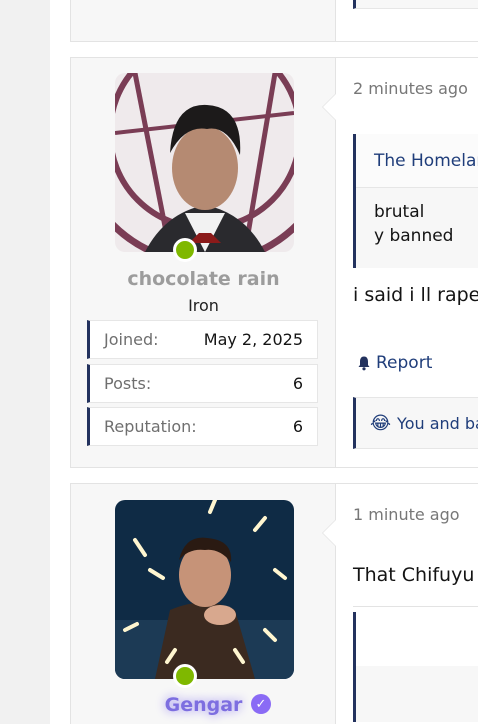  I want to click on left-gutter, so click(25, 362).